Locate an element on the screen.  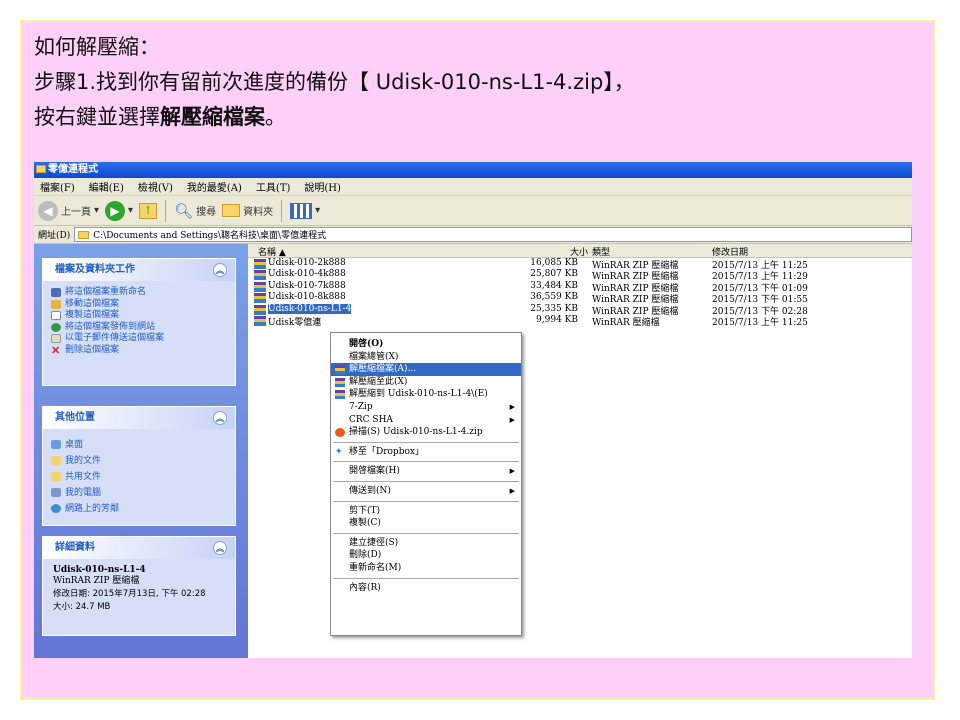
menu-copy: 複製(C) is located at coordinates (426, 523).